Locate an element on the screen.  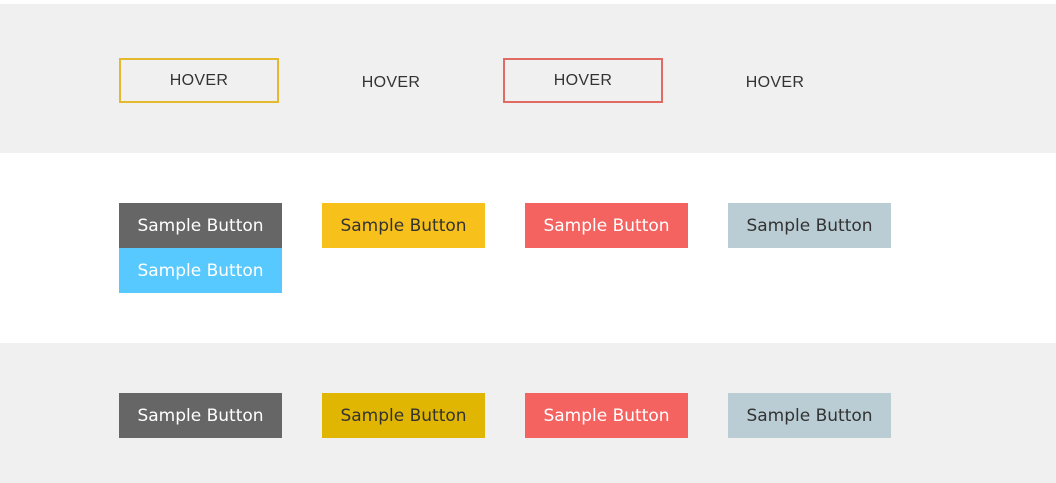
sample-button-mustard: Sample Button is located at coordinates (403, 415).